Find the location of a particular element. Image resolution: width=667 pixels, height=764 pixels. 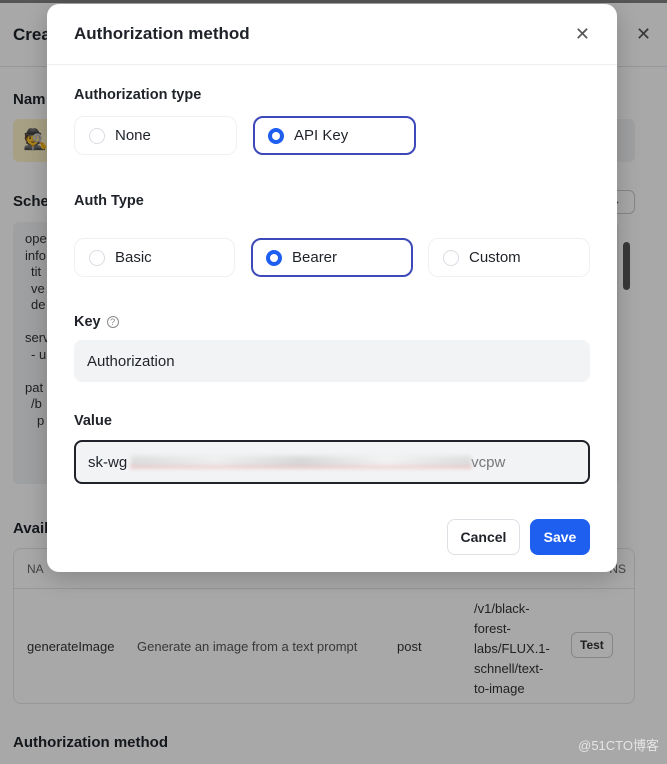

watermark: @51CTO博客 is located at coordinates (618, 745).